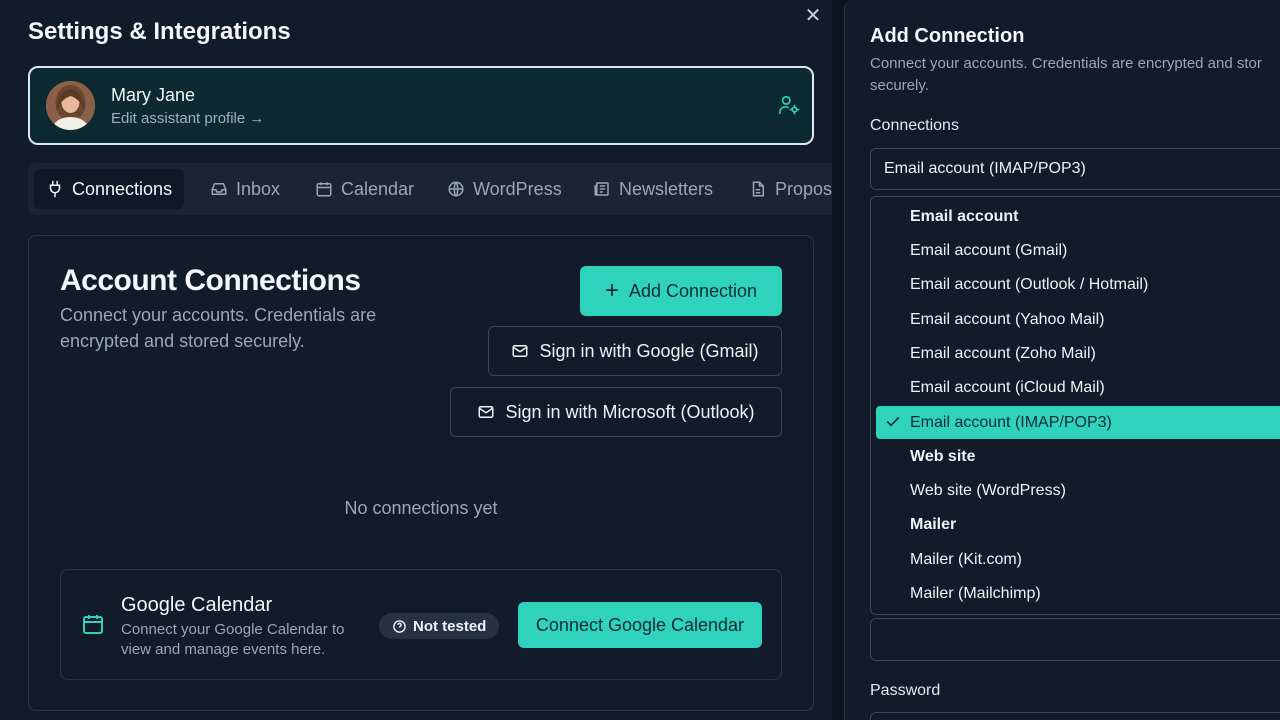 The width and height of the screenshot is (1280, 720). Describe the element at coordinates (258, 188) in the screenshot. I see `tab-label: Inbox` at that location.